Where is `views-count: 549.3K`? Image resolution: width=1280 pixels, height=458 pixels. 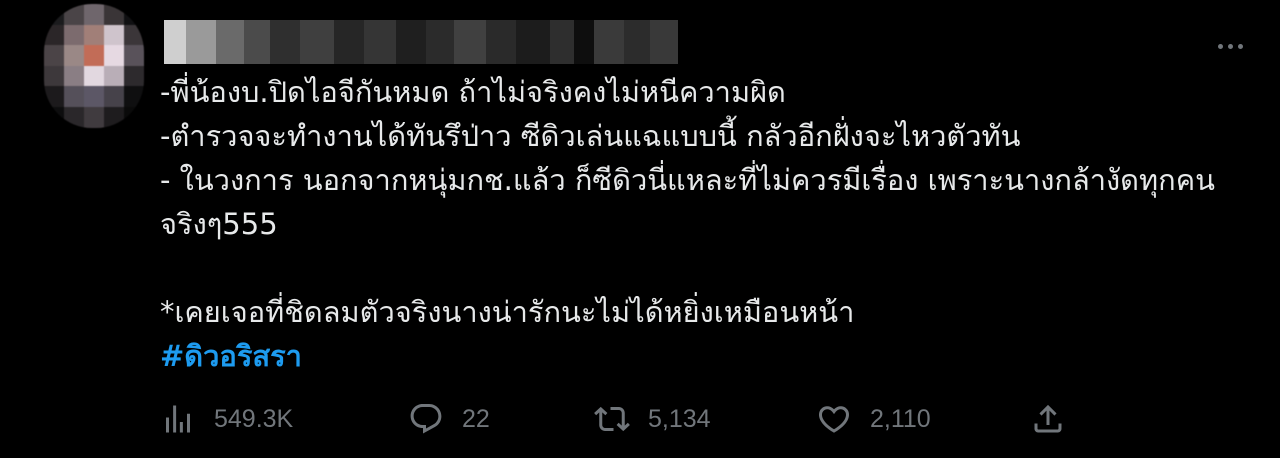
views-count: 549.3K is located at coordinates (254, 418).